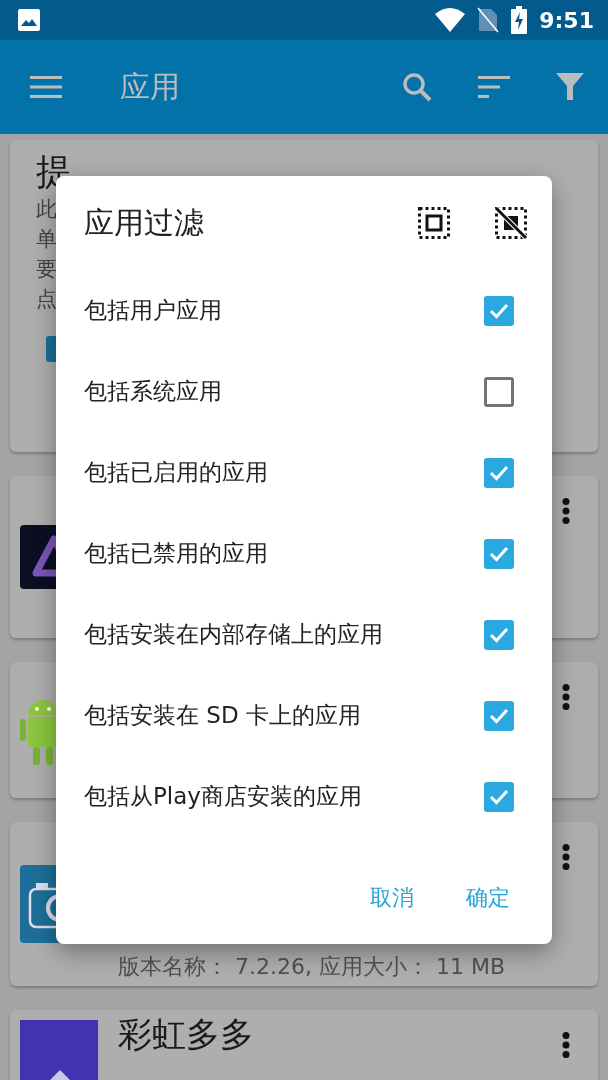 Image resolution: width=608 pixels, height=1080 pixels. What do you see at coordinates (46, 269) in the screenshot?
I see `tip-text: 要` at bounding box center [46, 269].